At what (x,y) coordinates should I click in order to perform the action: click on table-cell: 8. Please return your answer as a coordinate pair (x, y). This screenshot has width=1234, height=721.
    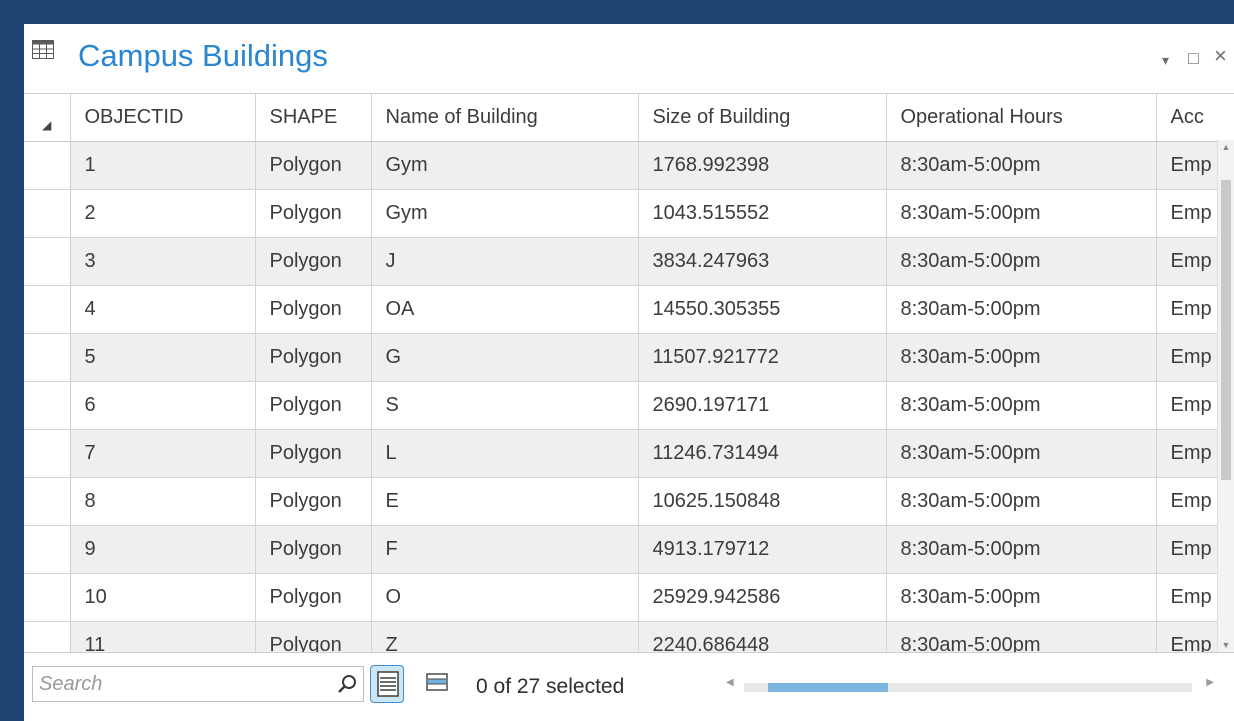
    Looking at the image, I should click on (163, 501).